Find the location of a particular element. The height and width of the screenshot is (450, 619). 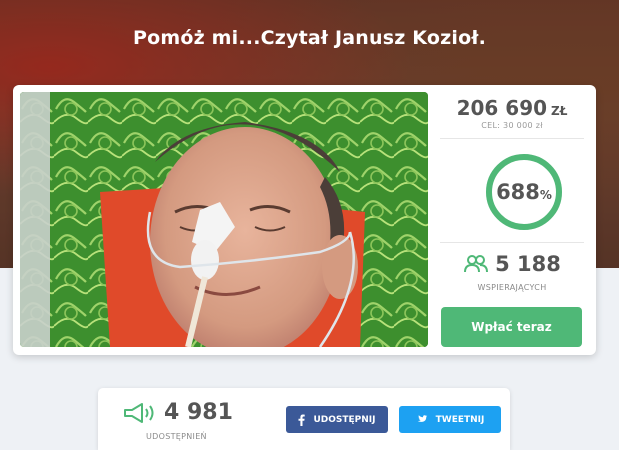

currency-label: ZŁ is located at coordinates (559, 111).